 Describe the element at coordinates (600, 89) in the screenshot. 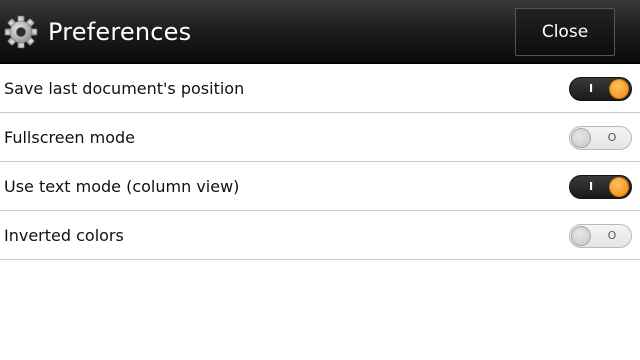

I see `save-position-toggle: I` at that location.